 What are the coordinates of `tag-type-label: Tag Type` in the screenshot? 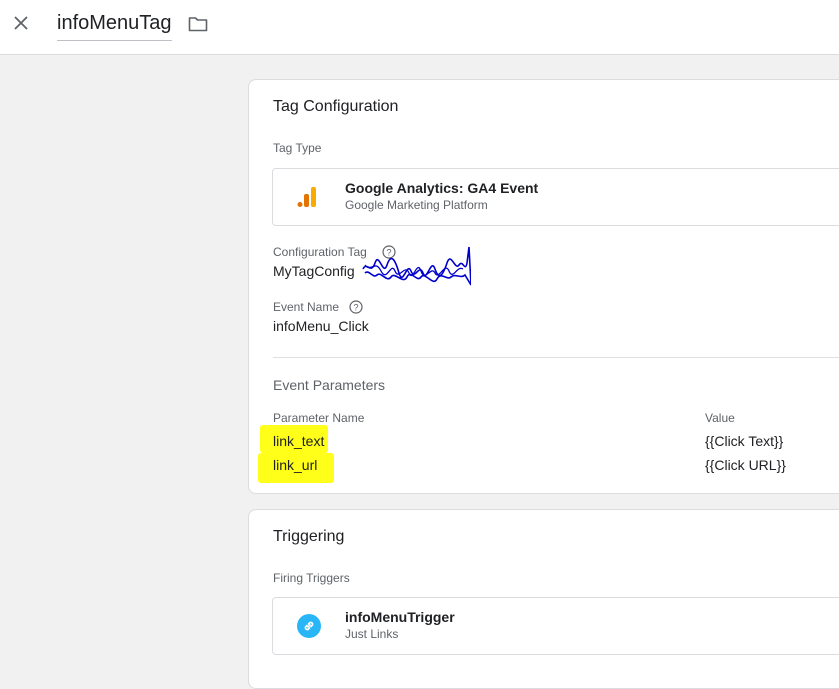 It's located at (297, 148).